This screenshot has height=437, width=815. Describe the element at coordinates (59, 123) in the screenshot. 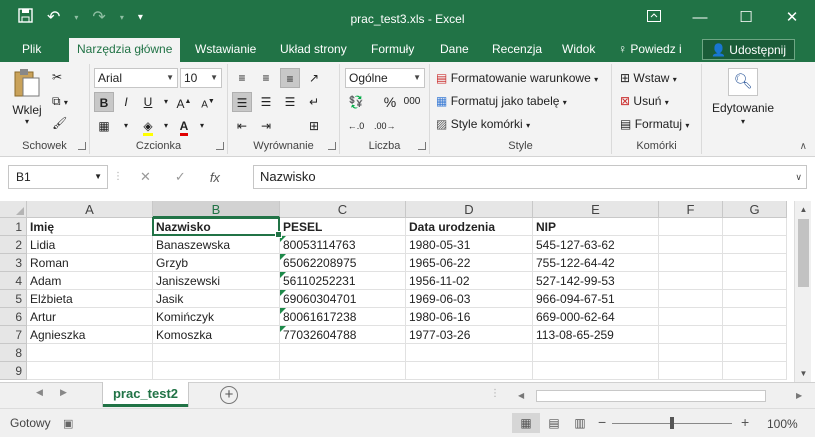

I see `format-painter-icon: 🖌` at that location.